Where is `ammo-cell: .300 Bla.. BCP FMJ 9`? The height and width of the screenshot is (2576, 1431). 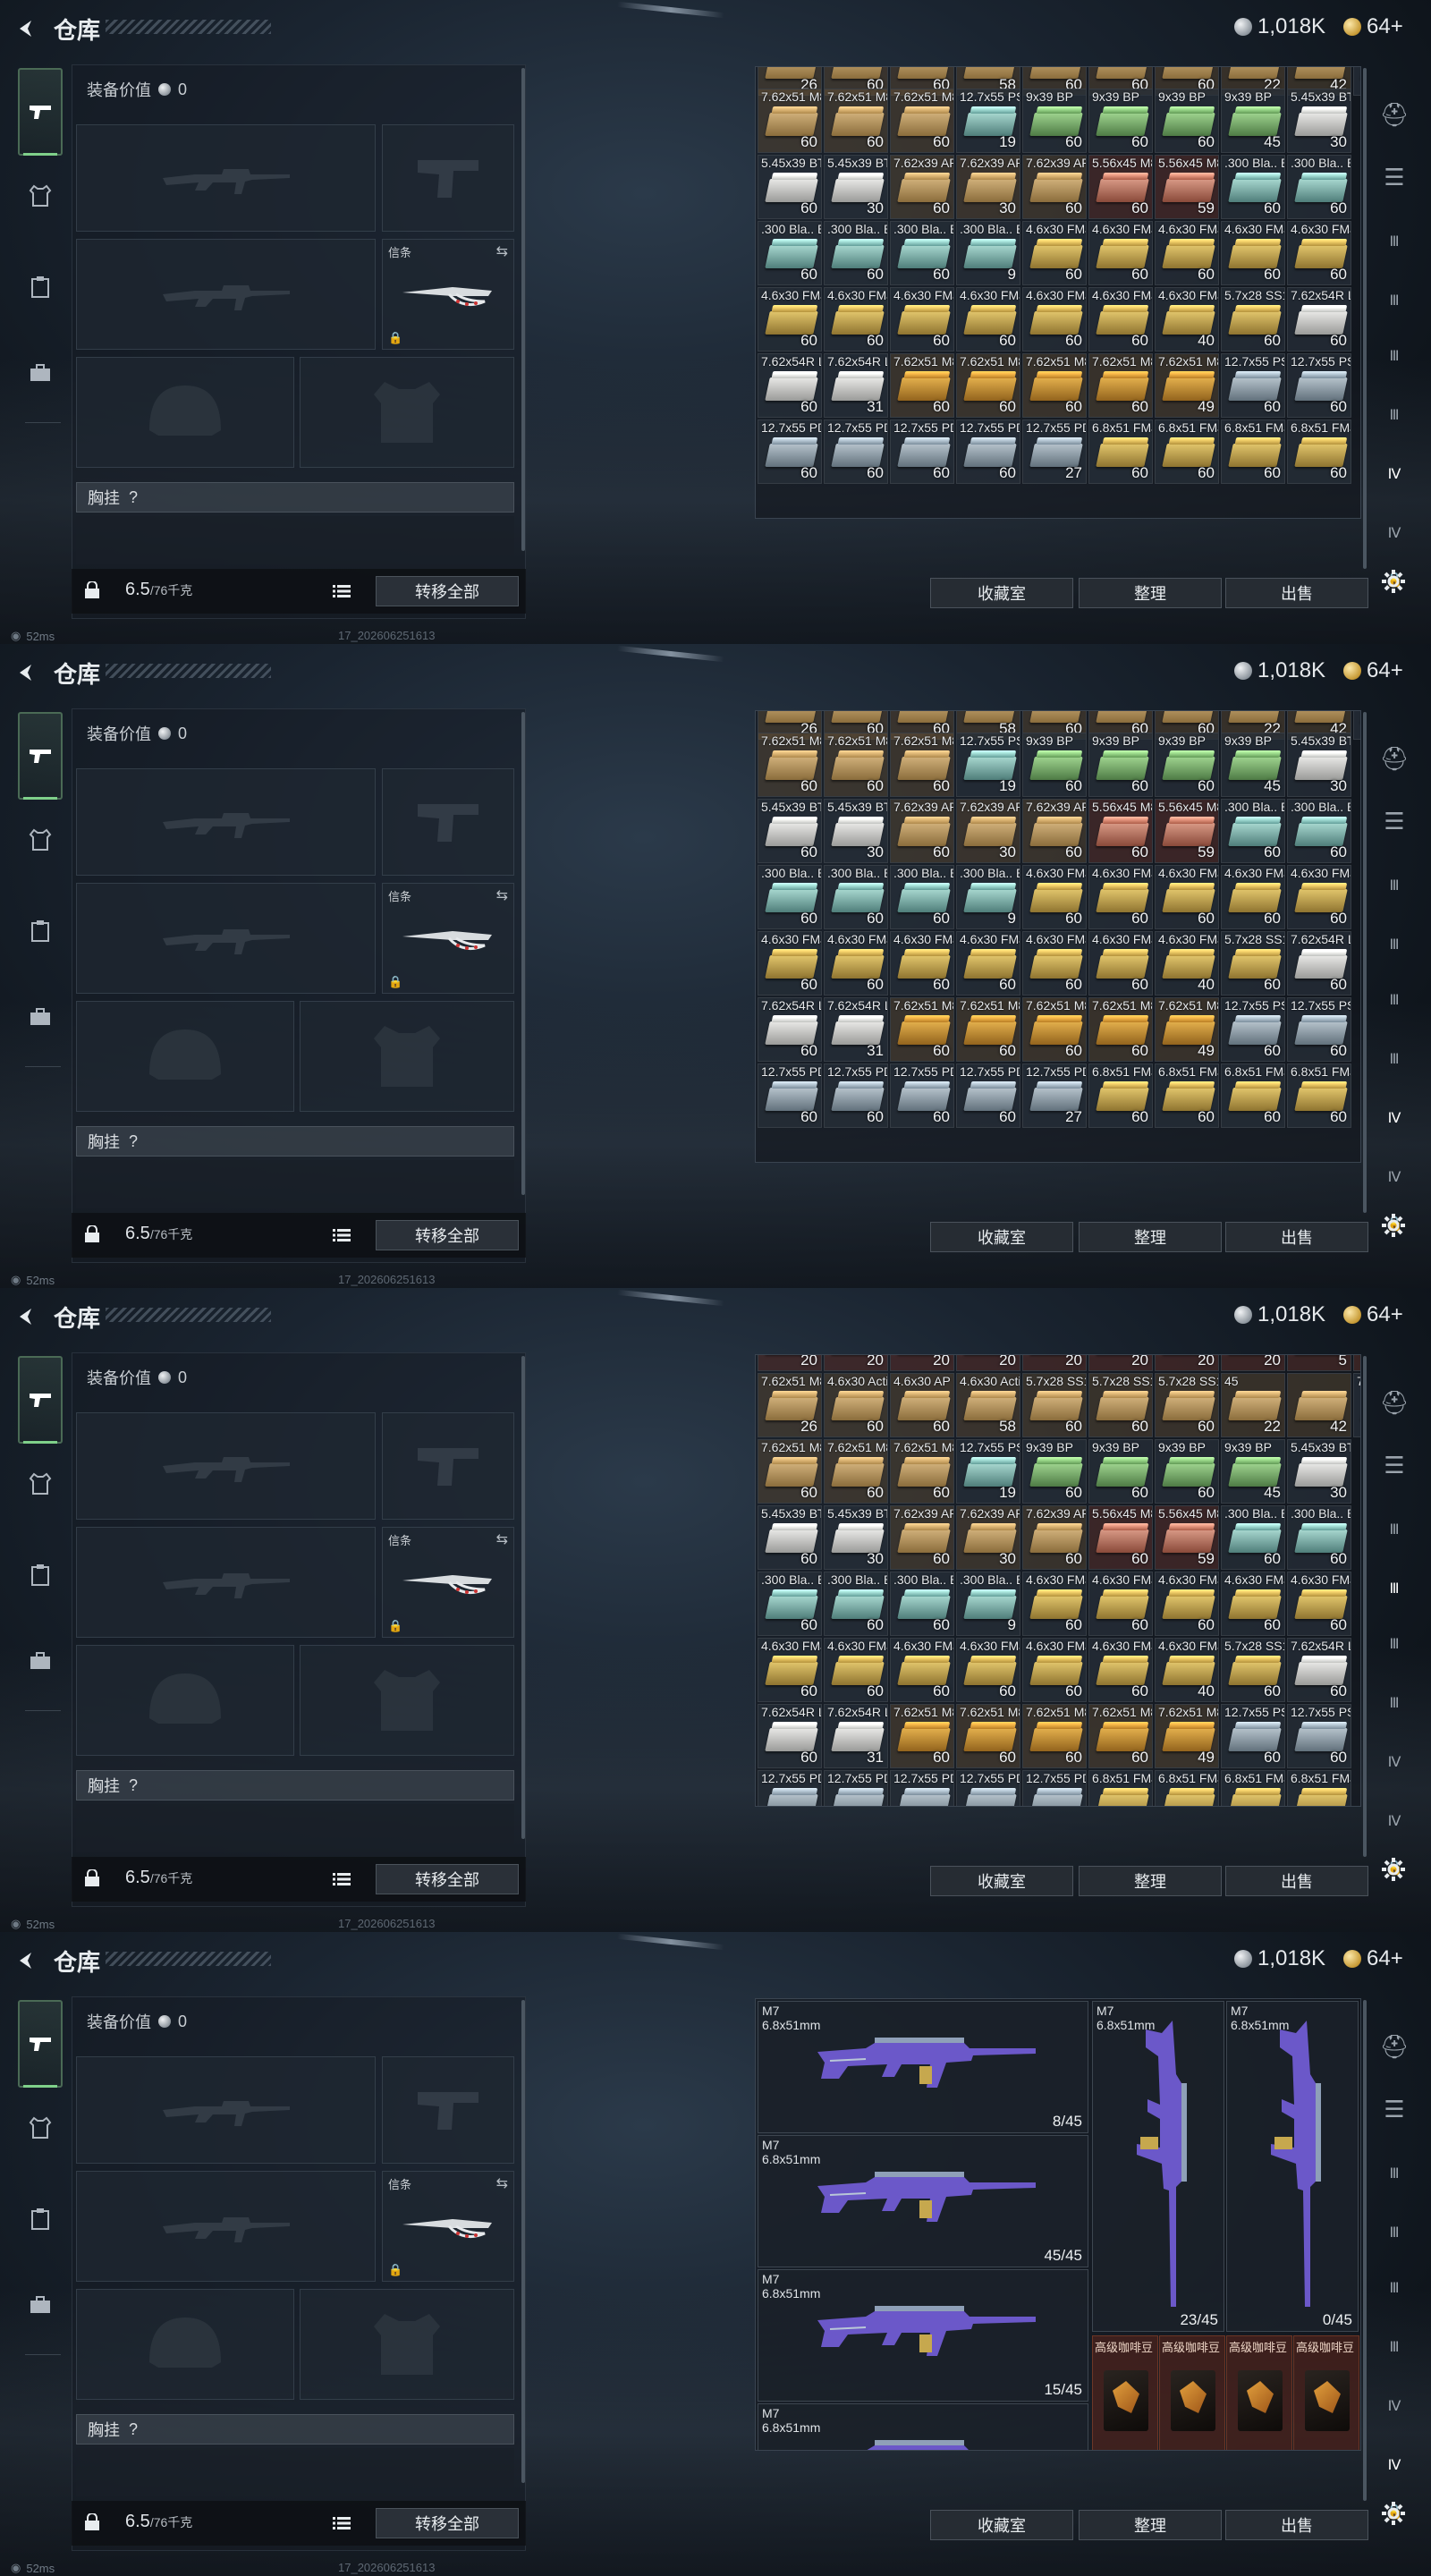
ammo-cell: .300 Bla.. BCP FMJ 9 is located at coordinates (988, 897).